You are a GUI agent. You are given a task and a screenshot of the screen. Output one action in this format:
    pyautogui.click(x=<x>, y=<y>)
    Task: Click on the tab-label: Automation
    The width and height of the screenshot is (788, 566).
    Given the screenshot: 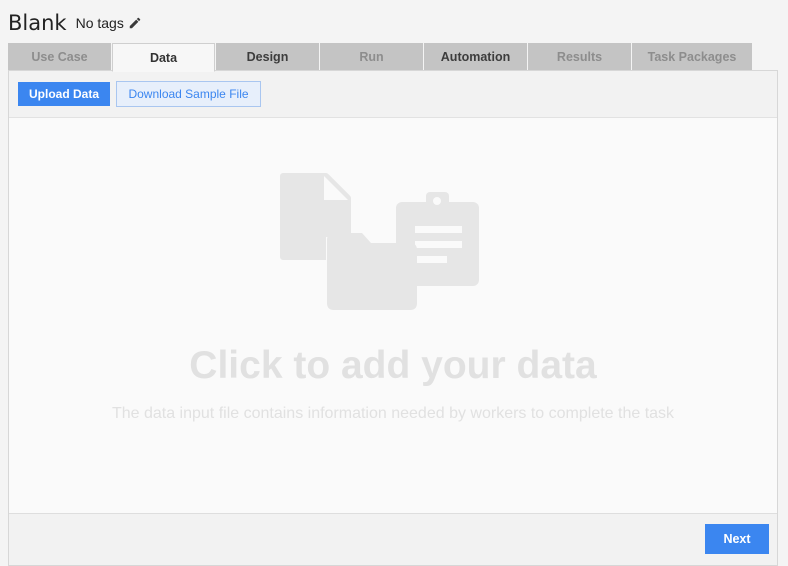 What is the action you would take?
    pyautogui.click(x=475, y=57)
    